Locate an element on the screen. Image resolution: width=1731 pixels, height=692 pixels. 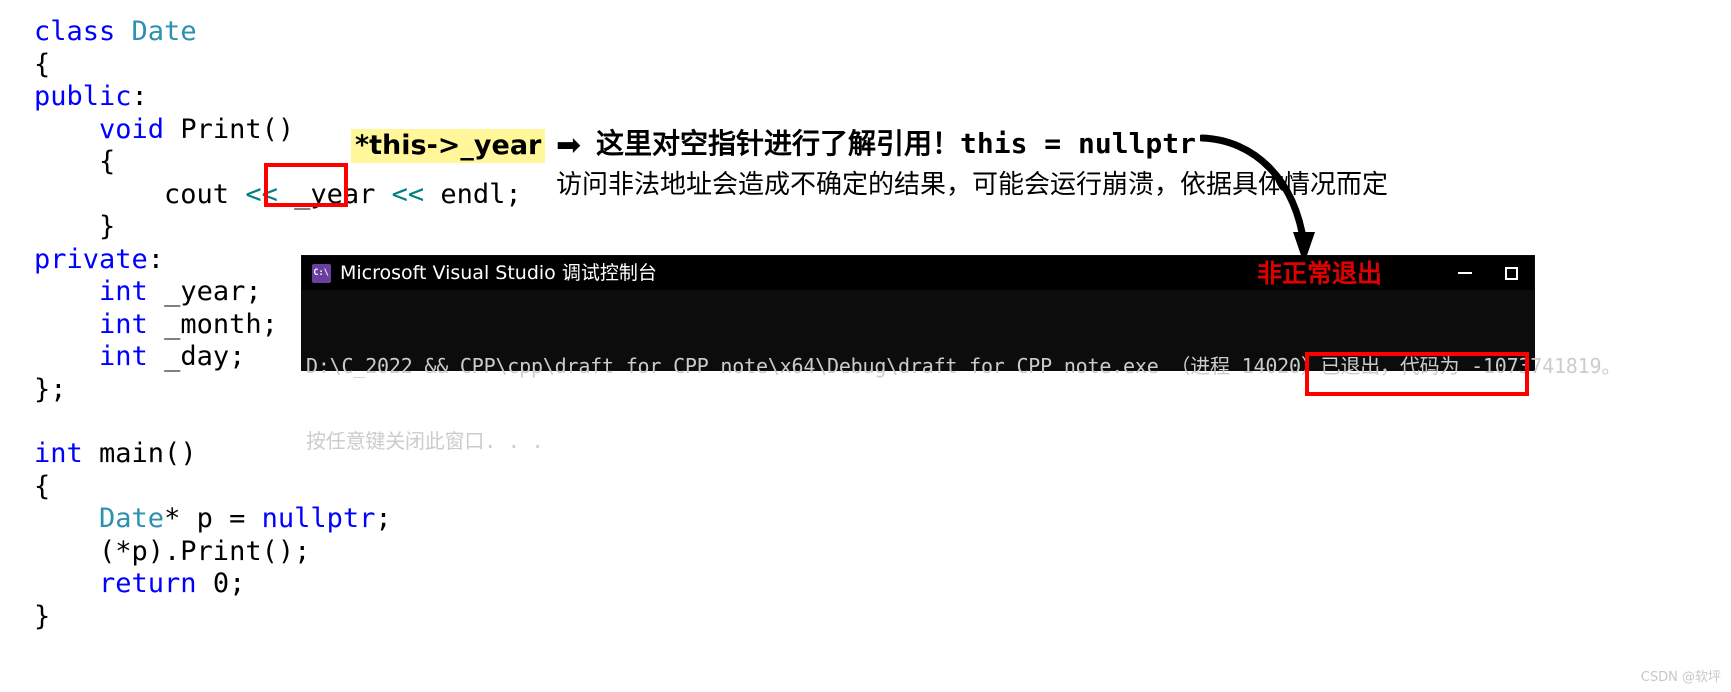
highlighted-expression: *this->_year is located at coordinates (448, 146).